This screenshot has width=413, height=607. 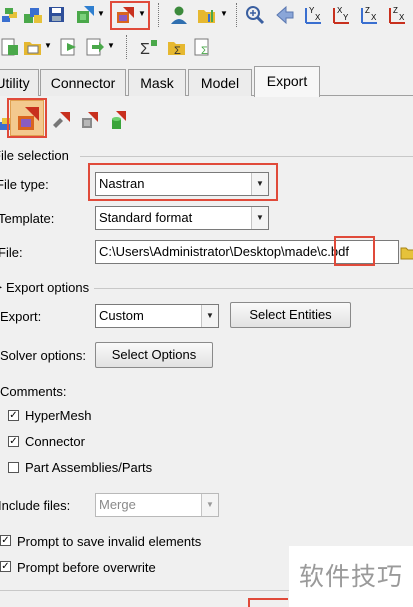 I want to click on connector-export-icon, so click(x=61, y=120).